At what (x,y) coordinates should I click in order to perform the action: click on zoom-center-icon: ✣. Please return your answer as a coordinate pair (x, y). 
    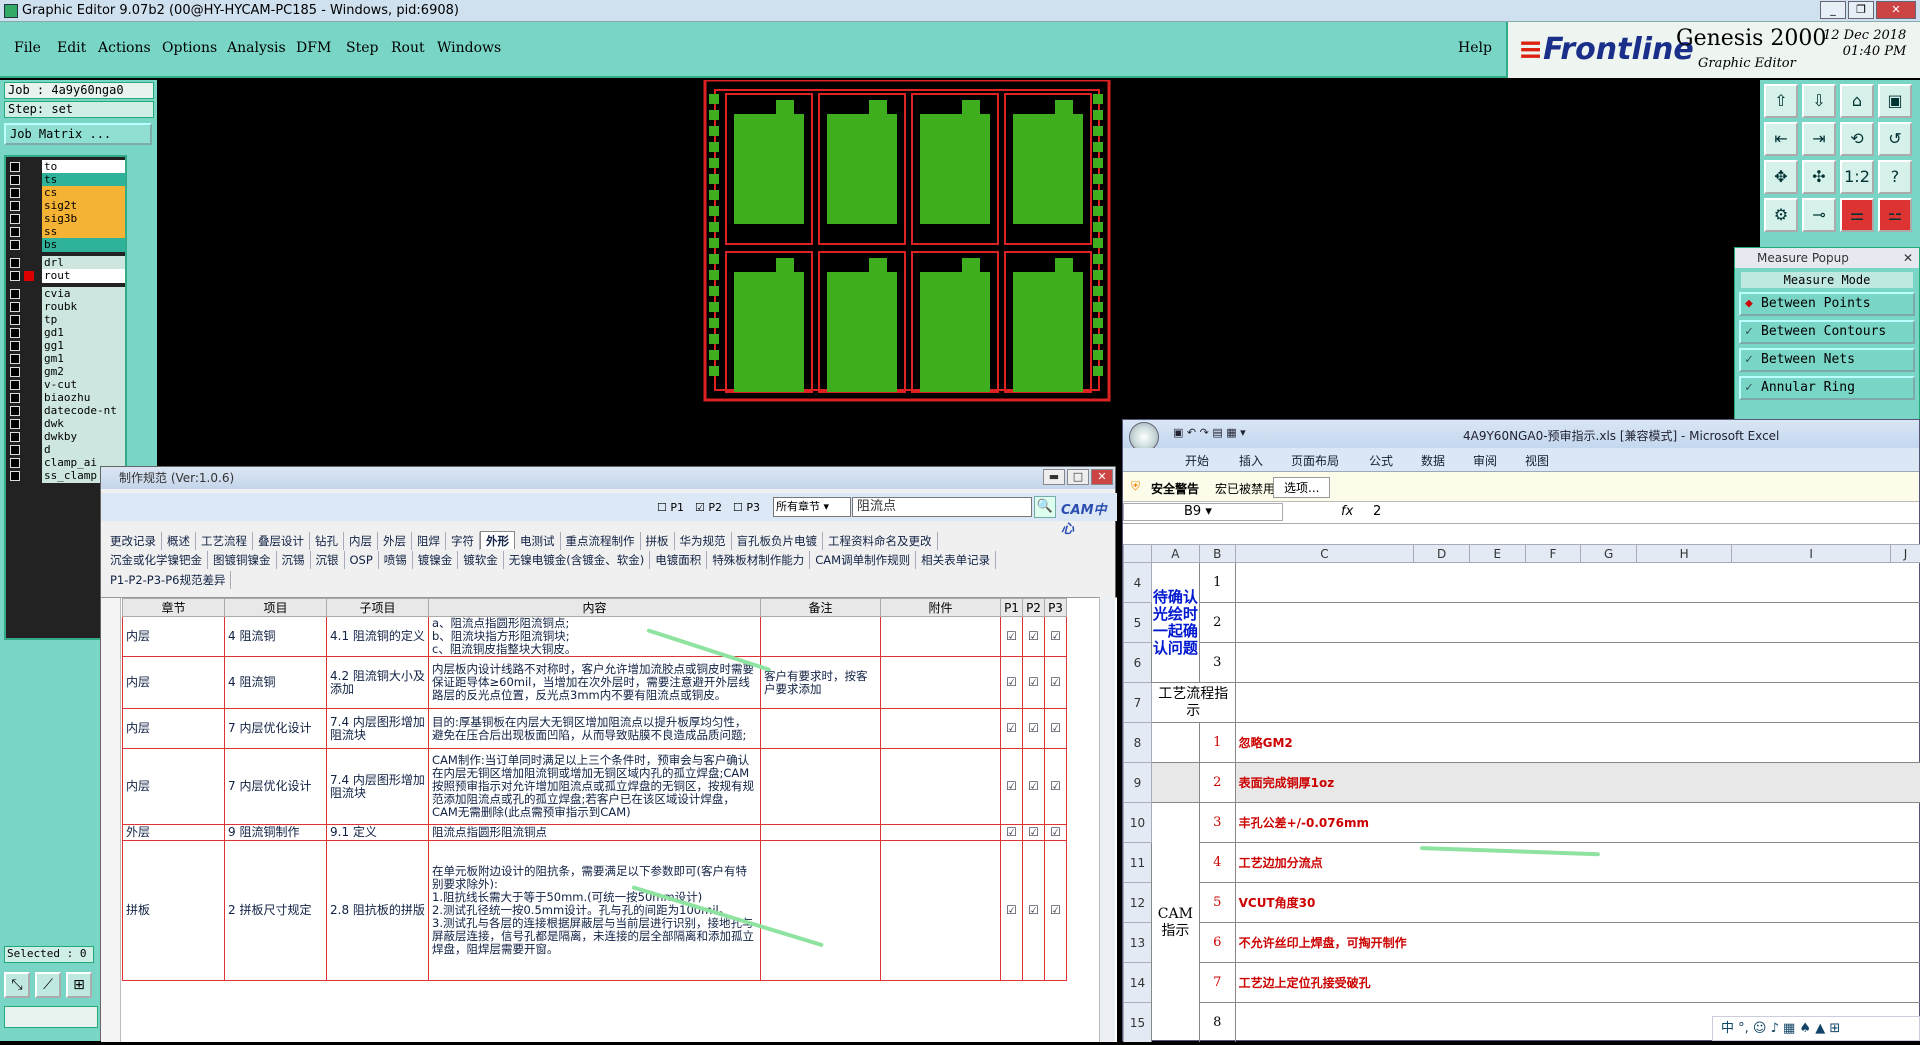
    Looking at the image, I should click on (1819, 177).